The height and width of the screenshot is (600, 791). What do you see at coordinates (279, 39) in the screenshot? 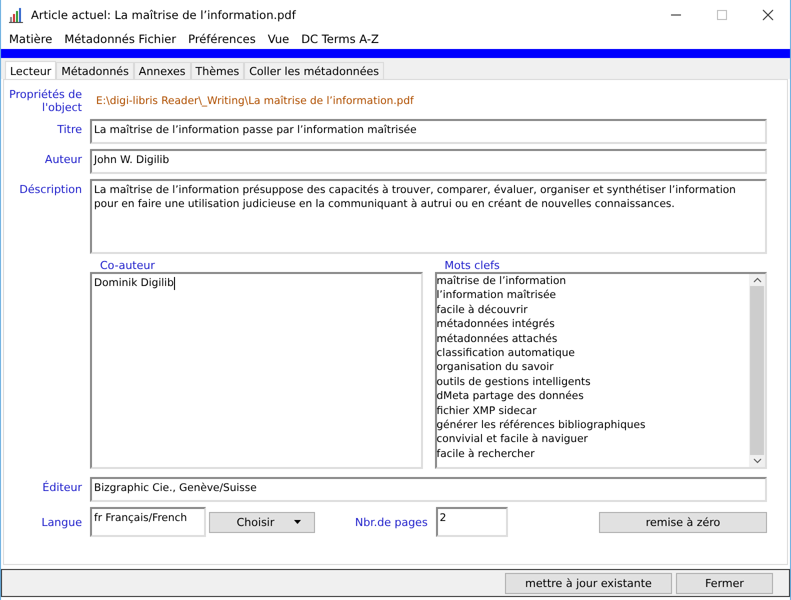
I see `menu-item: Vue` at bounding box center [279, 39].